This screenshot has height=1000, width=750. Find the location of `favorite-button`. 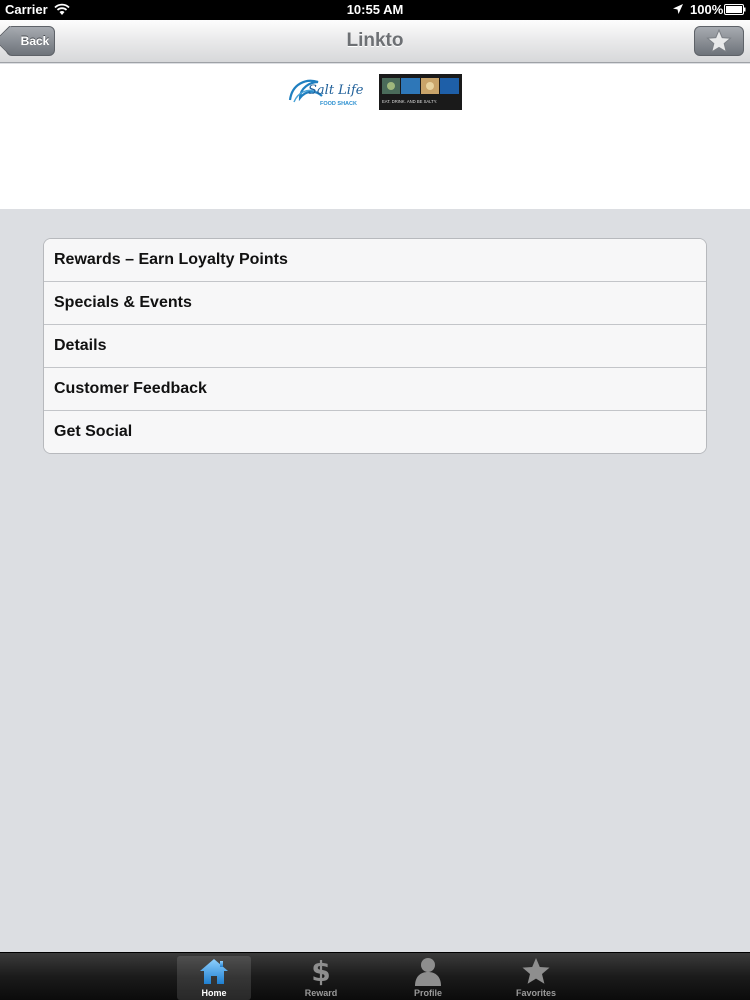

favorite-button is located at coordinates (719, 41).